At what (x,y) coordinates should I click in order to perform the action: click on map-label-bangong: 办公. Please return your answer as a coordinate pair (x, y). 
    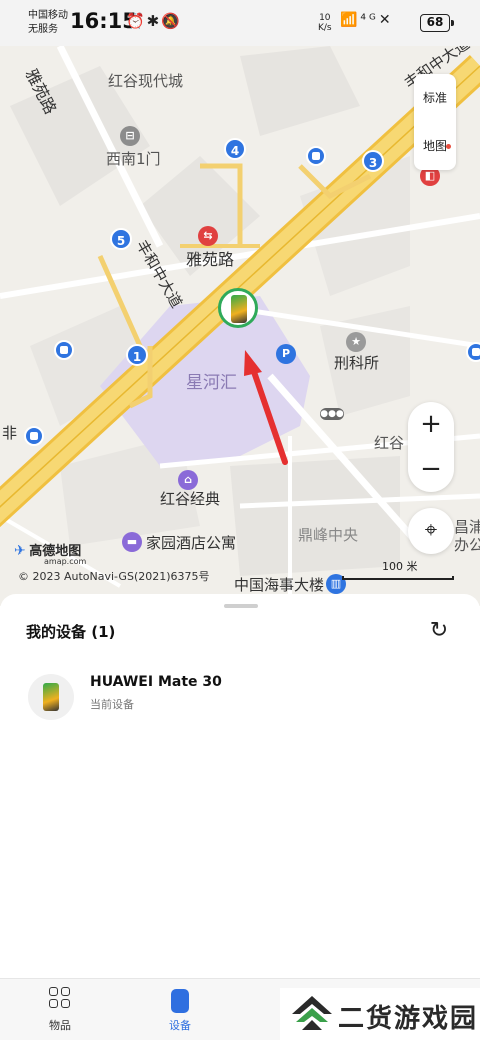
    Looking at the image, I should click on (467, 545).